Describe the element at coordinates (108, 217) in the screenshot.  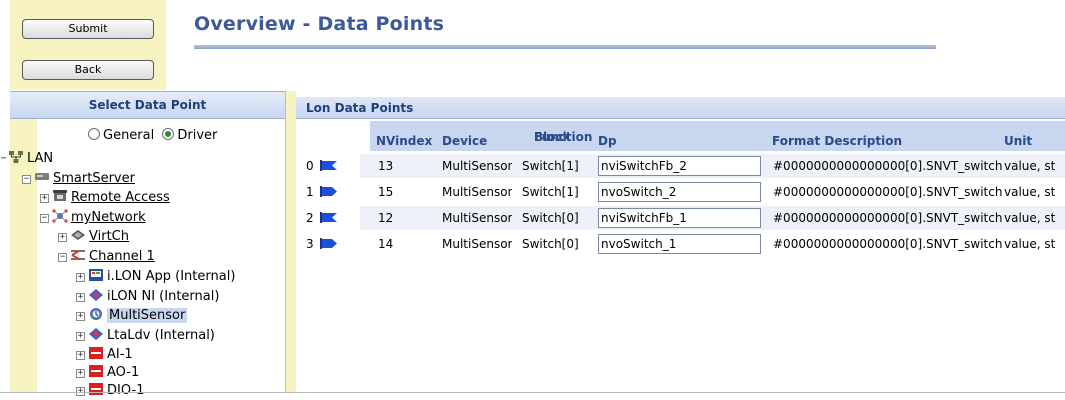
I see `tree-label: myNetwork` at that location.